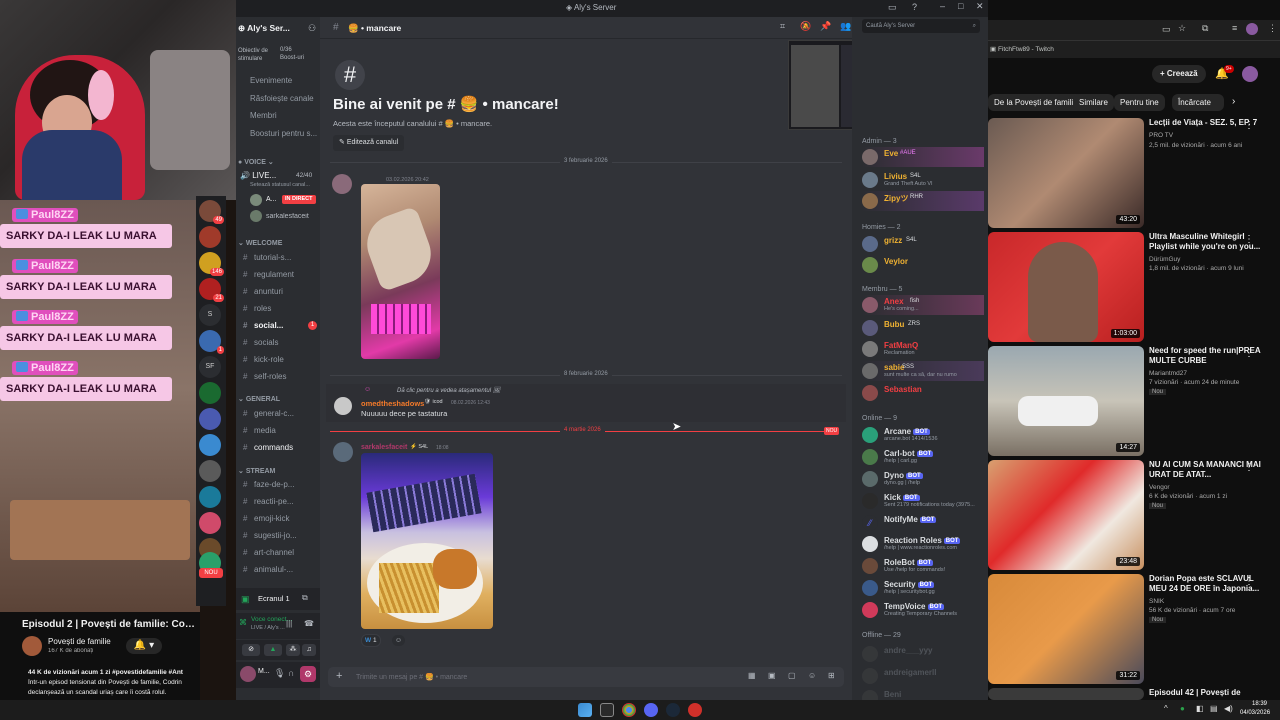 This screenshot has height=720, width=1280. What do you see at coordinates (831, 675) in the screenshot?
I see `apps-icon: ⊞` at bounding box center [831, 675].